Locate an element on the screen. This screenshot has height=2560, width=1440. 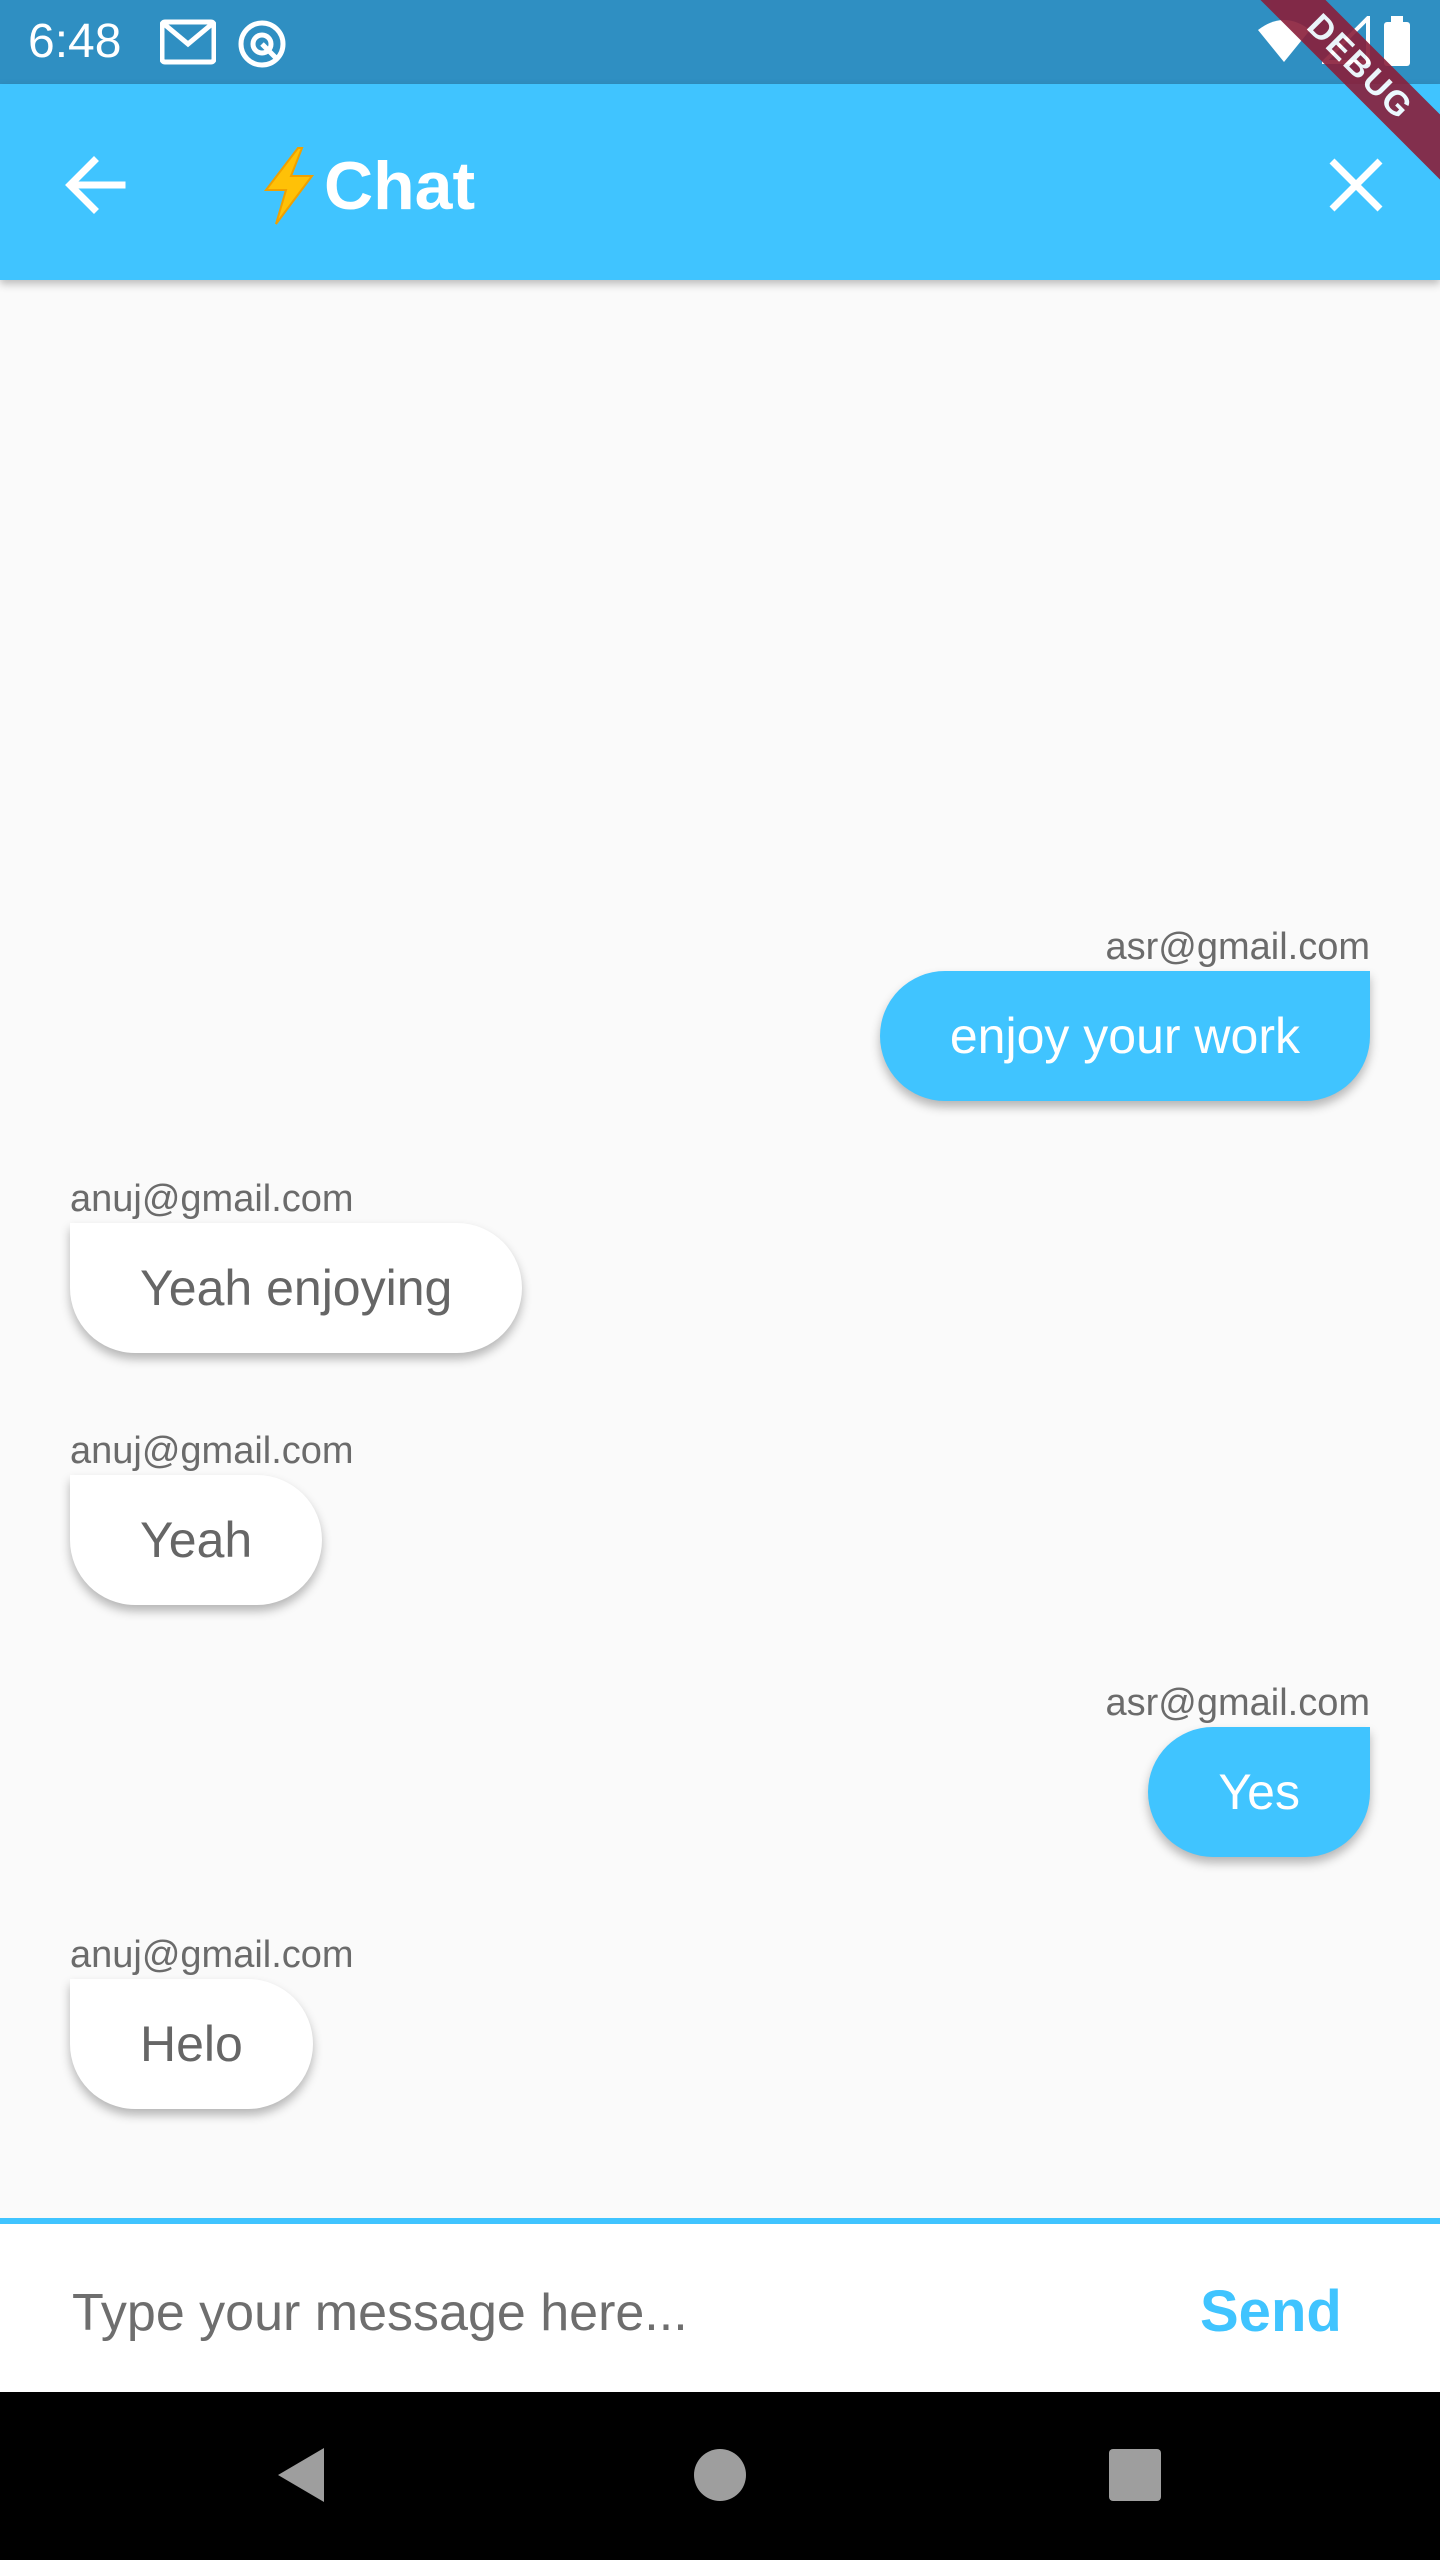
message-item: asr@gmail.com enjoy your work is located at coordinates (1124, 1013).